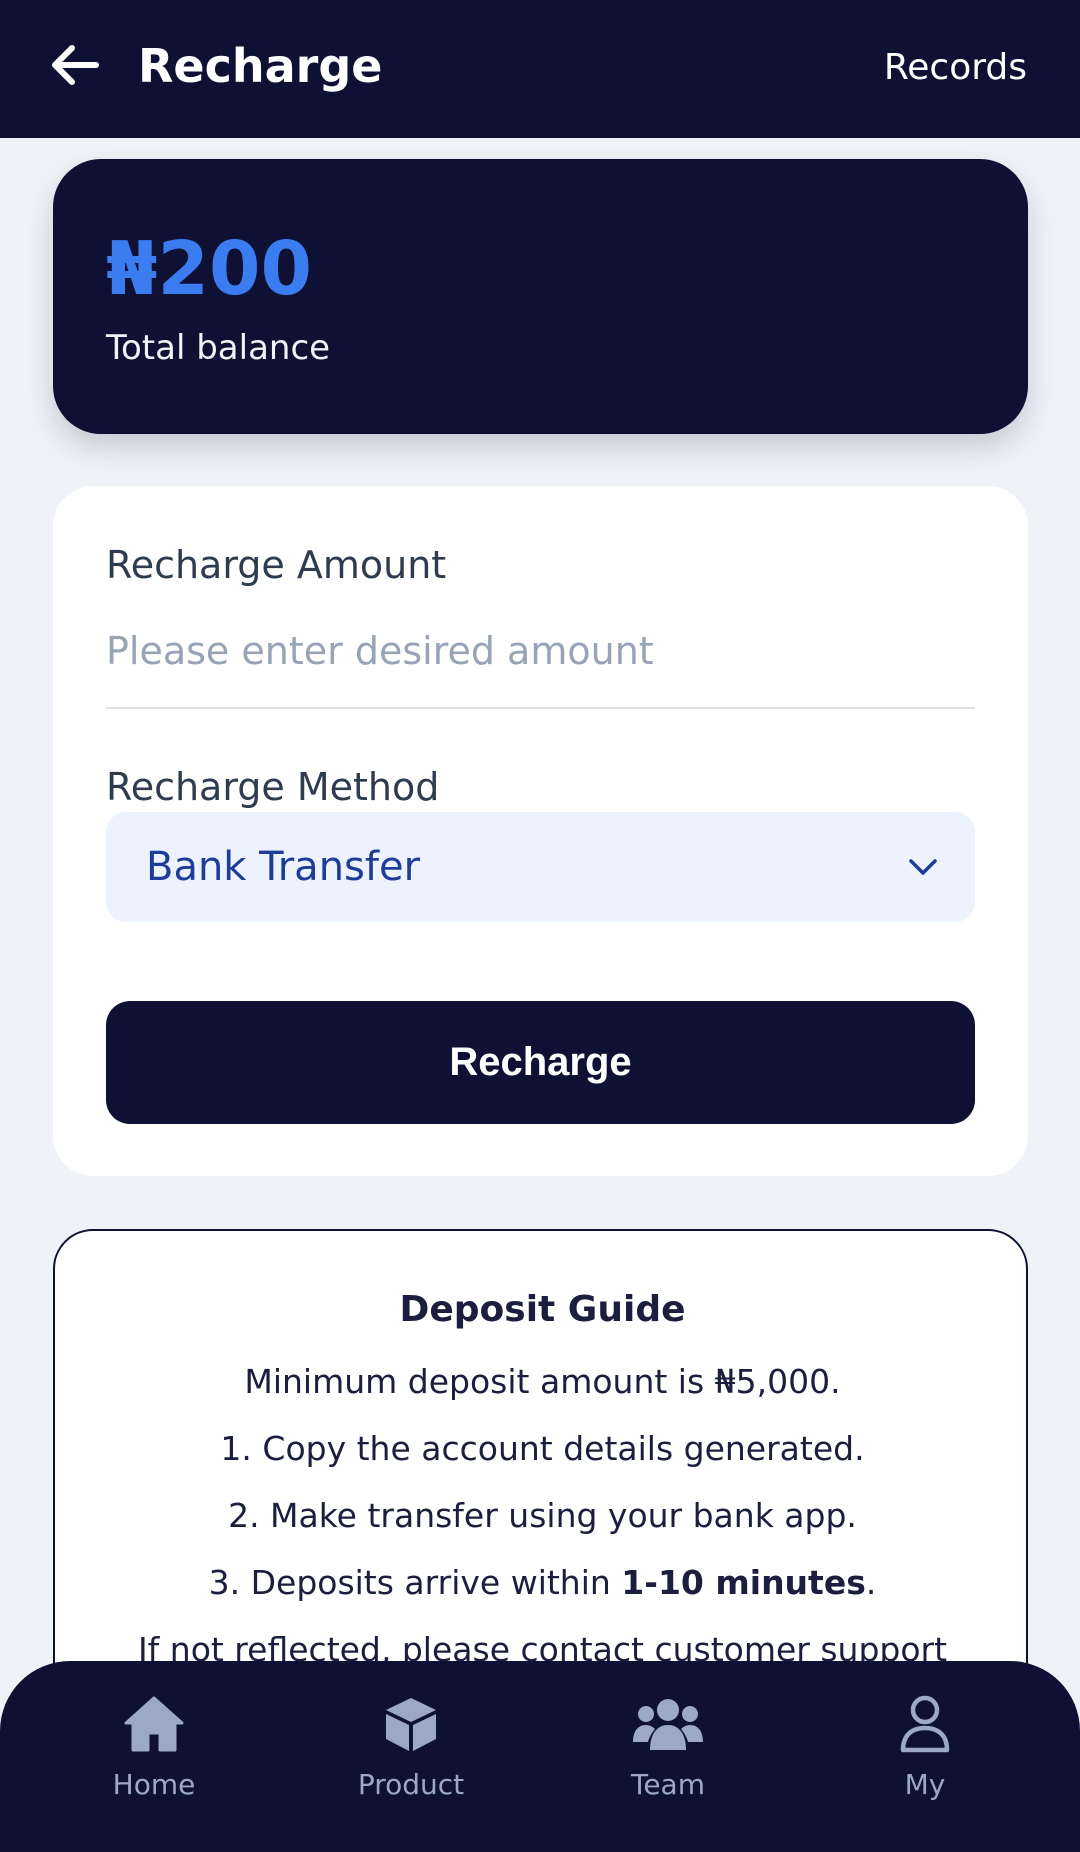 The width and height of the screenshot is (1080, 1852). Describe the element at coordinates (411, 1784) in the screenshot. I see `nav-label-product: Product` at that location.